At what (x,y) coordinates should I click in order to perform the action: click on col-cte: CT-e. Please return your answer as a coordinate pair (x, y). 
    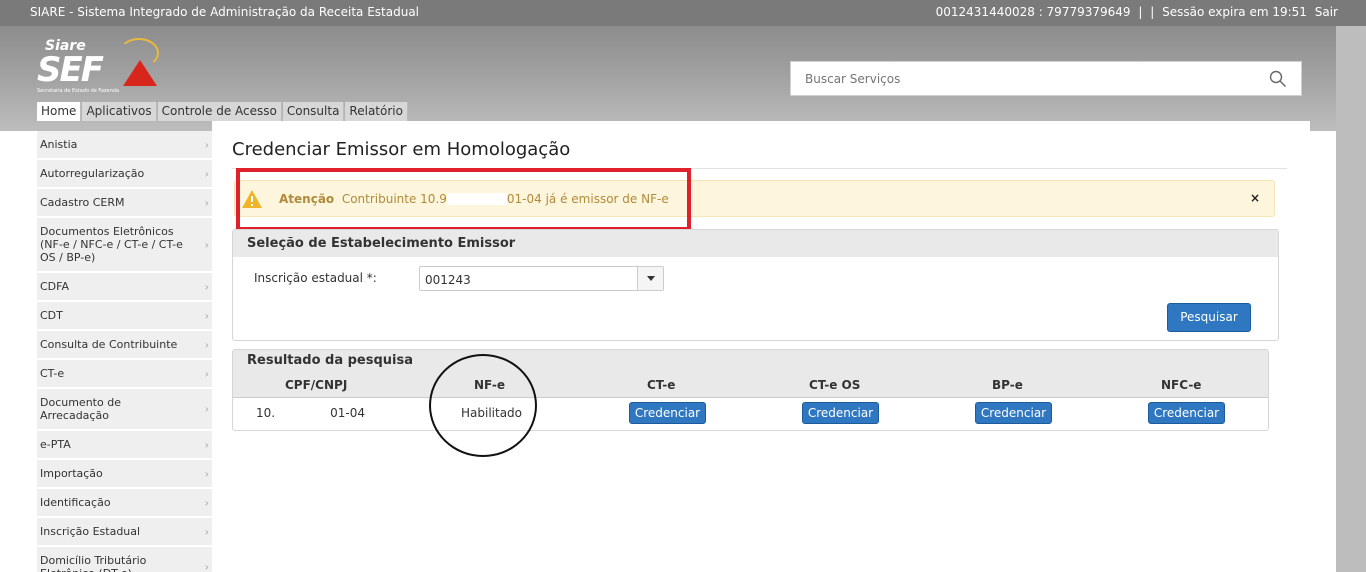
    Looking at the image, I should click on (661, 385).